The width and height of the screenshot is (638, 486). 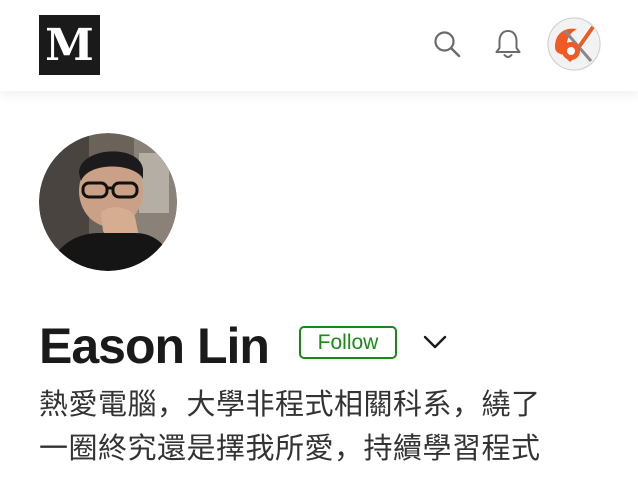 I want to click on profile-photo, so click(x=108, y=202).